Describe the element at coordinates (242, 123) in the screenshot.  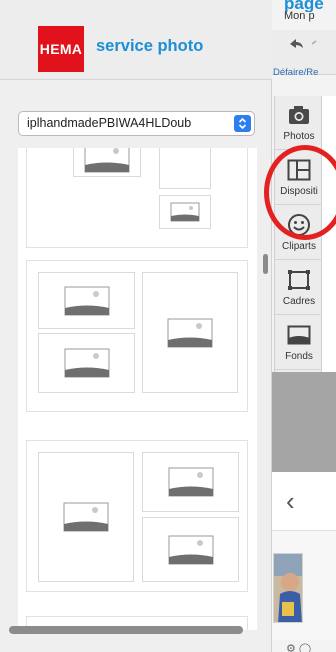
I see `select-arrows-icon` at that location.